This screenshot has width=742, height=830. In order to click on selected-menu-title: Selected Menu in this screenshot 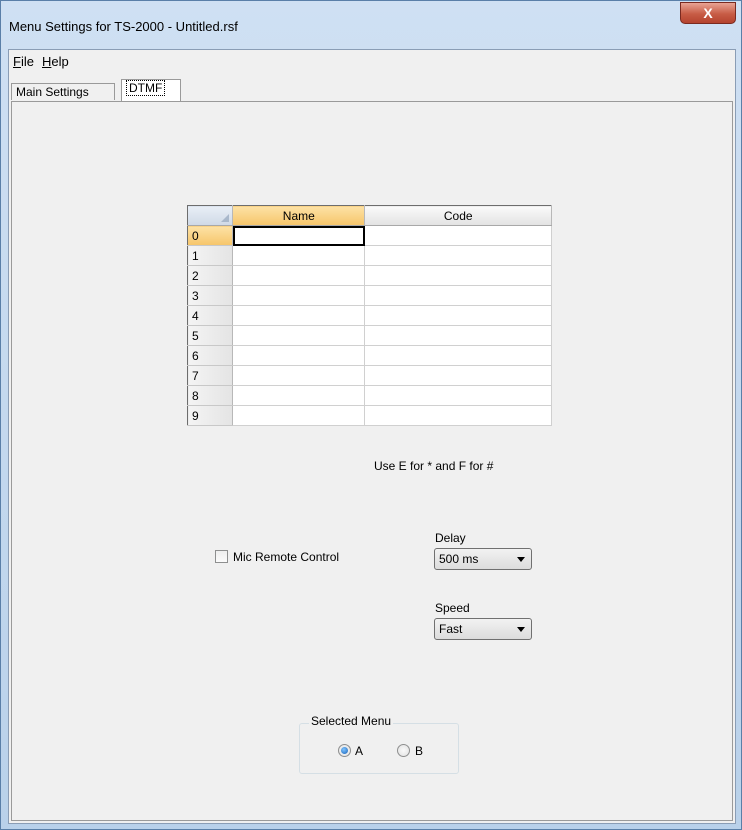, I will do `click(351, 721)`.